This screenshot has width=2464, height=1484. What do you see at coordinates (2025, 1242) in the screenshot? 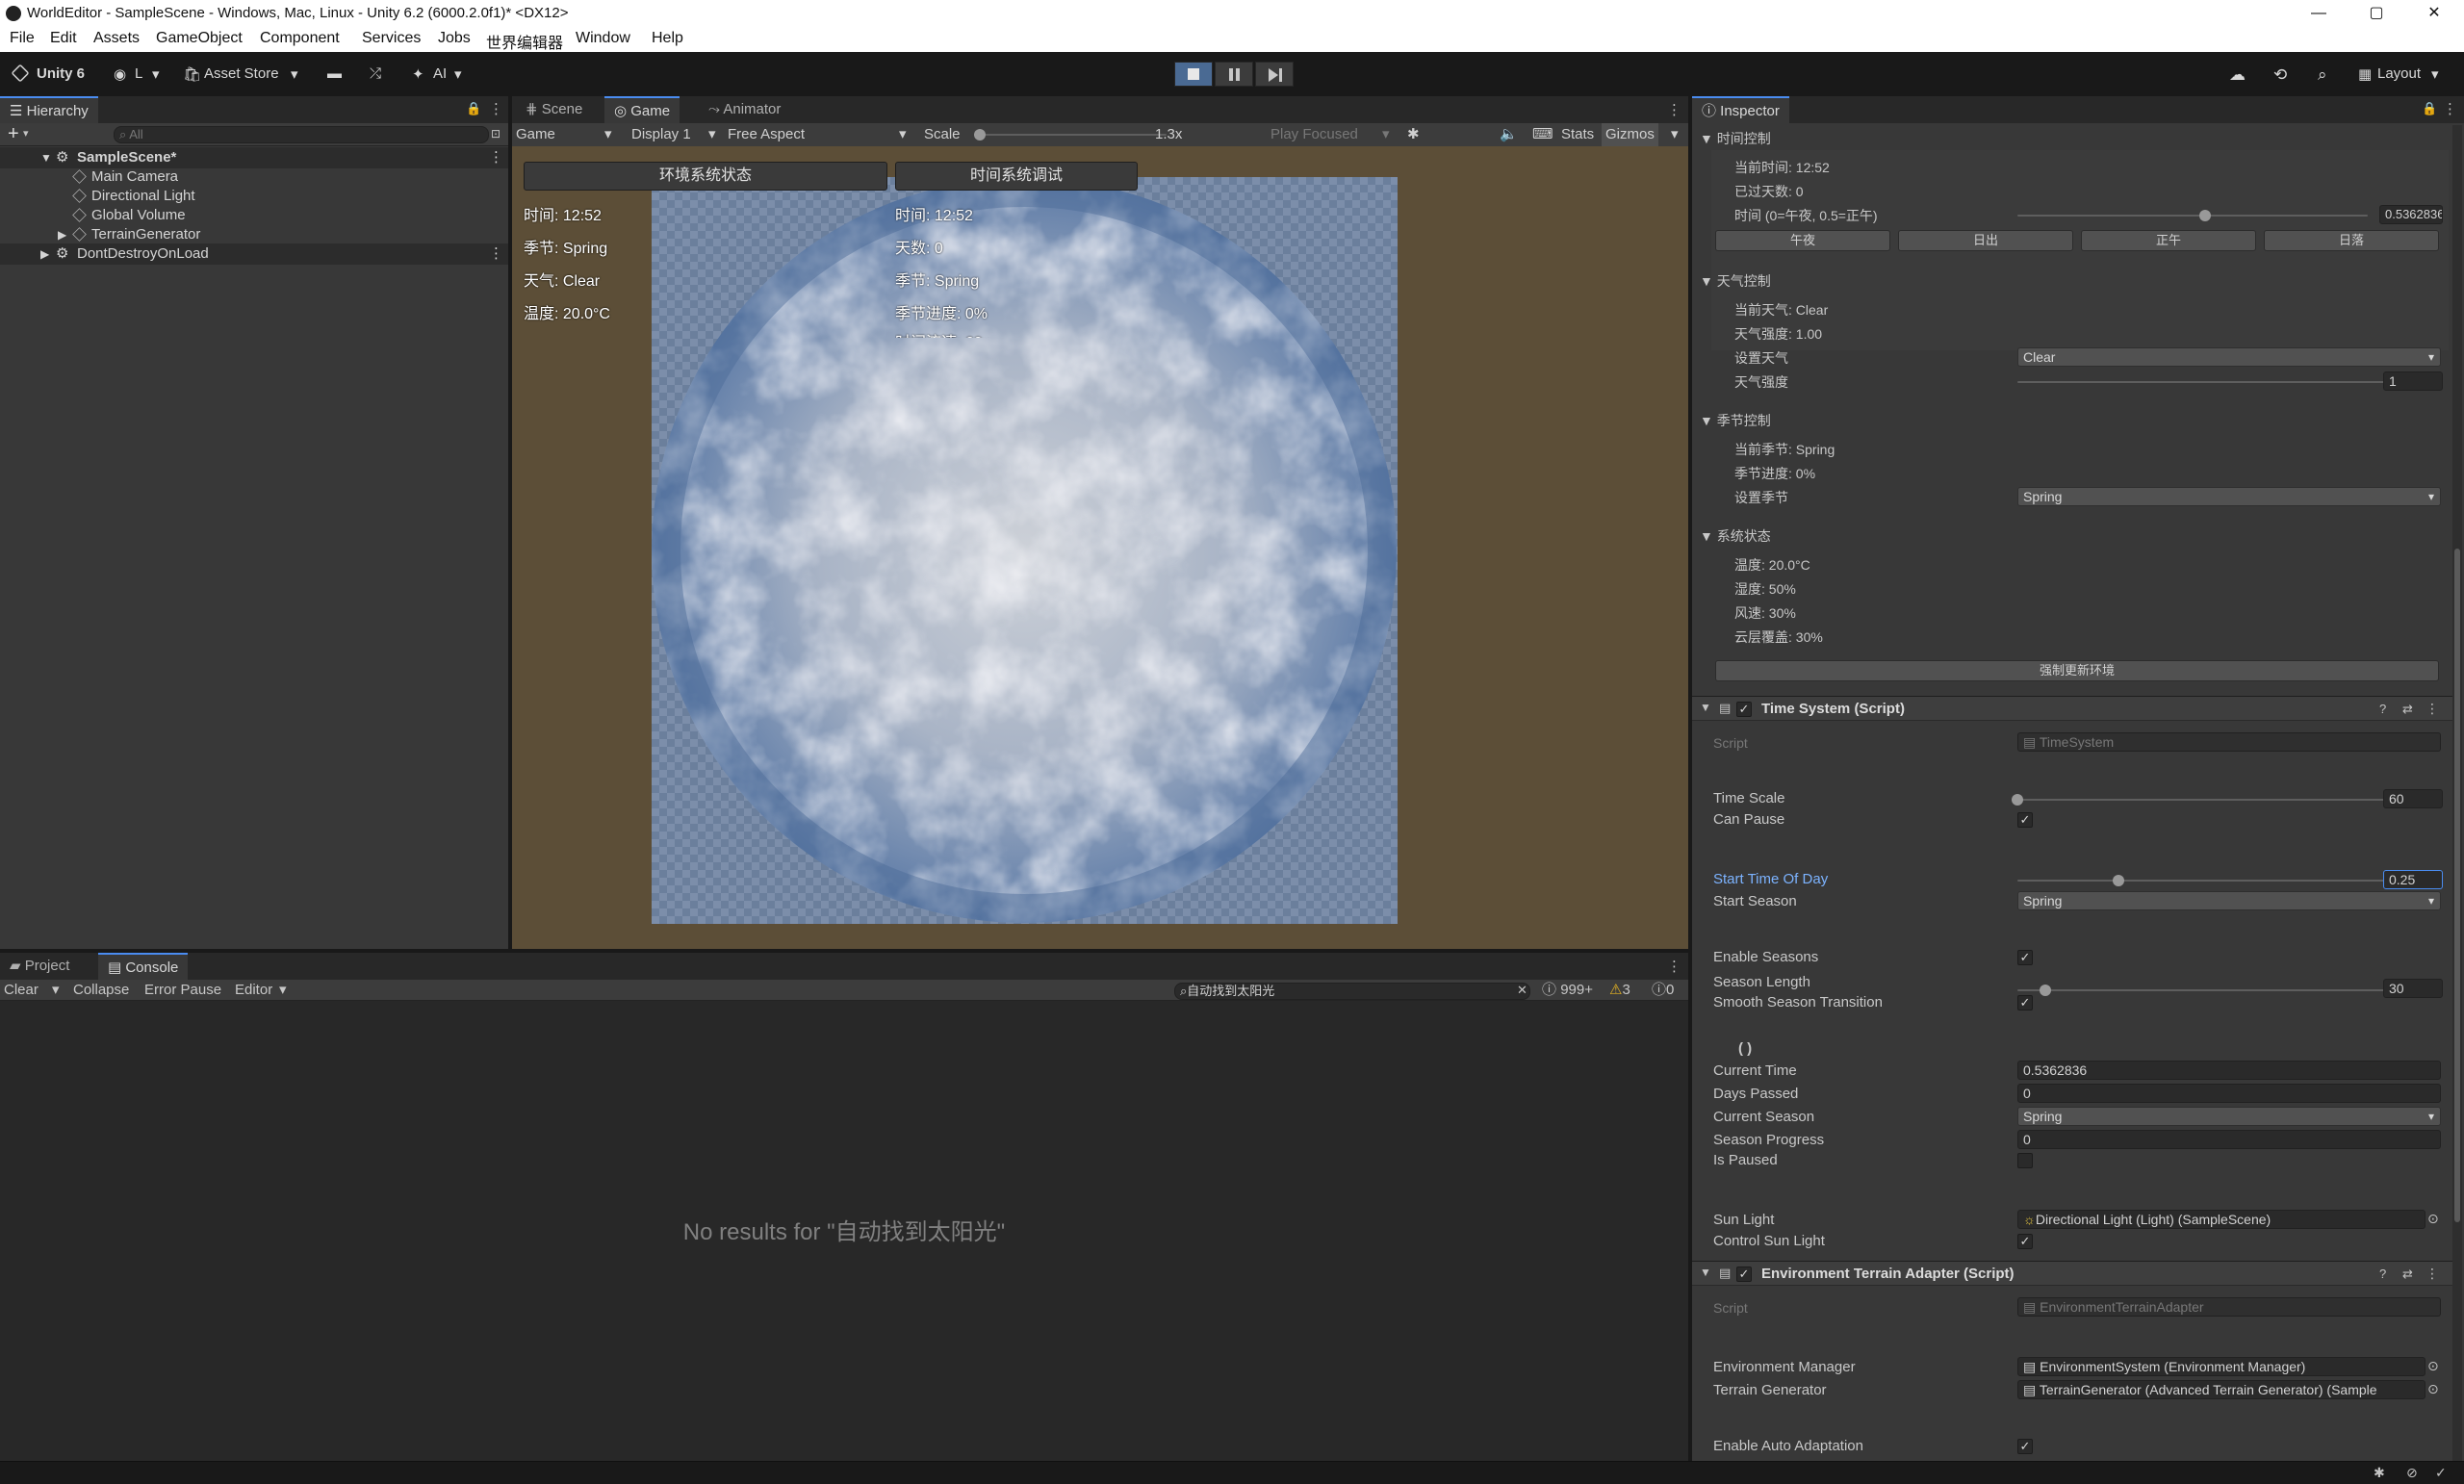
I see `control-sun-checkbox: ✓` at bounding box center [2025, 1242].